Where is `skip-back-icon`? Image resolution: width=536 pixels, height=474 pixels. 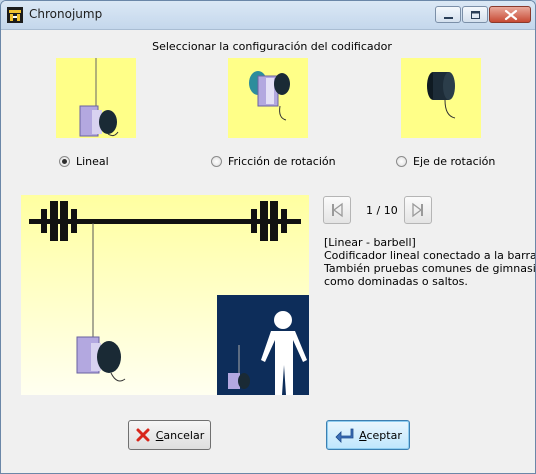
skip-back-icon is located at coordinates (337, 210).